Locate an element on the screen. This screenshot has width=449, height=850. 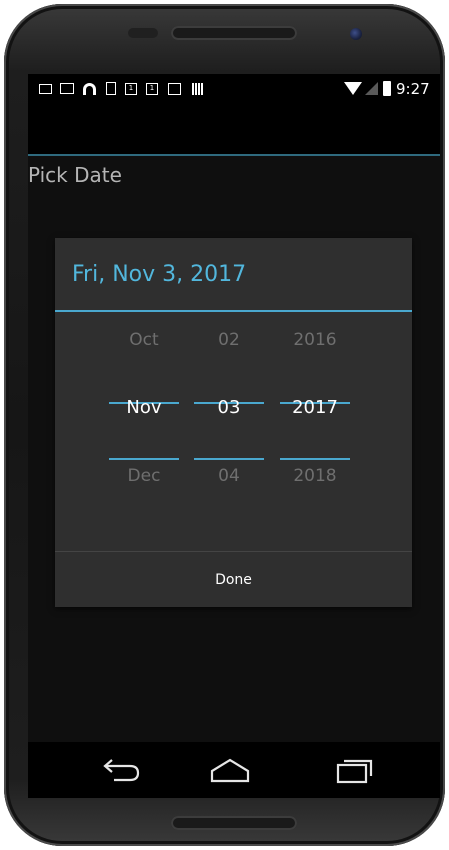
battery-icon is located at coordinates (387, 88).